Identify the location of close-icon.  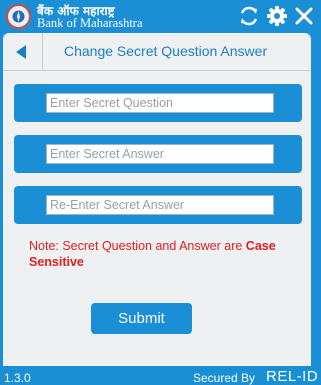
(304, 16).